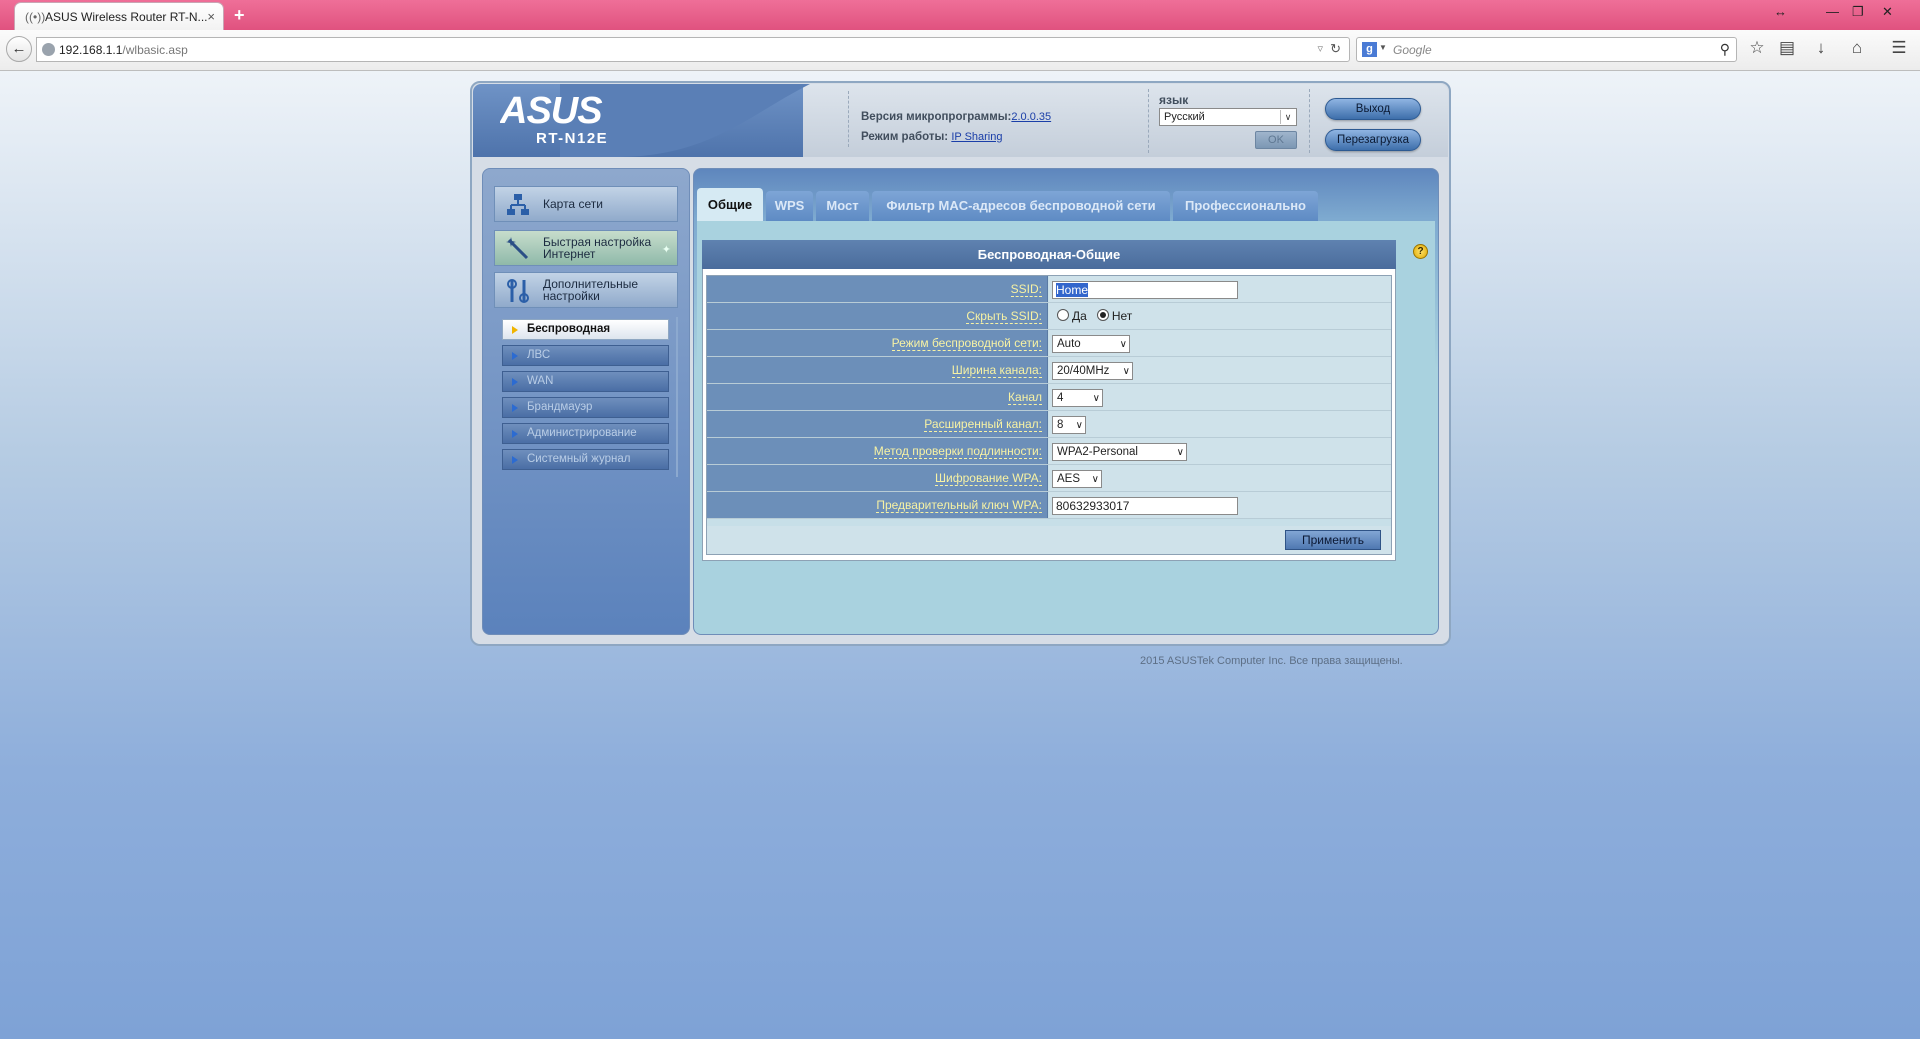 The width and height of the screenshot is (1920, 1039). I want to click on minimize-button: —, so click(1832, 11).